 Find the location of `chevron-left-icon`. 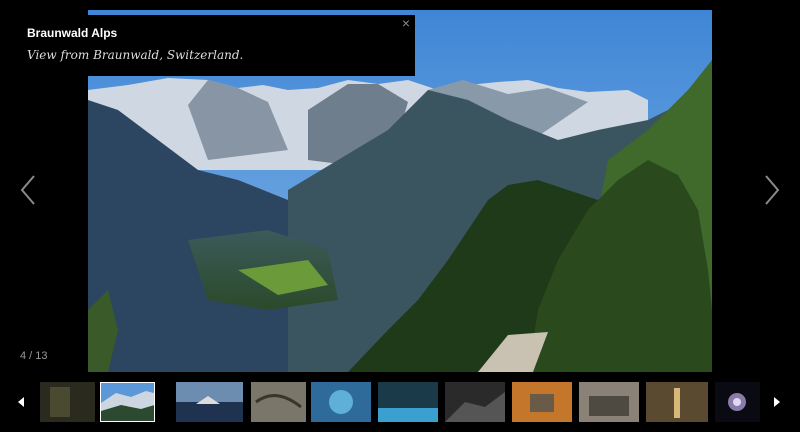

chevron-left-icon is located at coordinates (27, 190).